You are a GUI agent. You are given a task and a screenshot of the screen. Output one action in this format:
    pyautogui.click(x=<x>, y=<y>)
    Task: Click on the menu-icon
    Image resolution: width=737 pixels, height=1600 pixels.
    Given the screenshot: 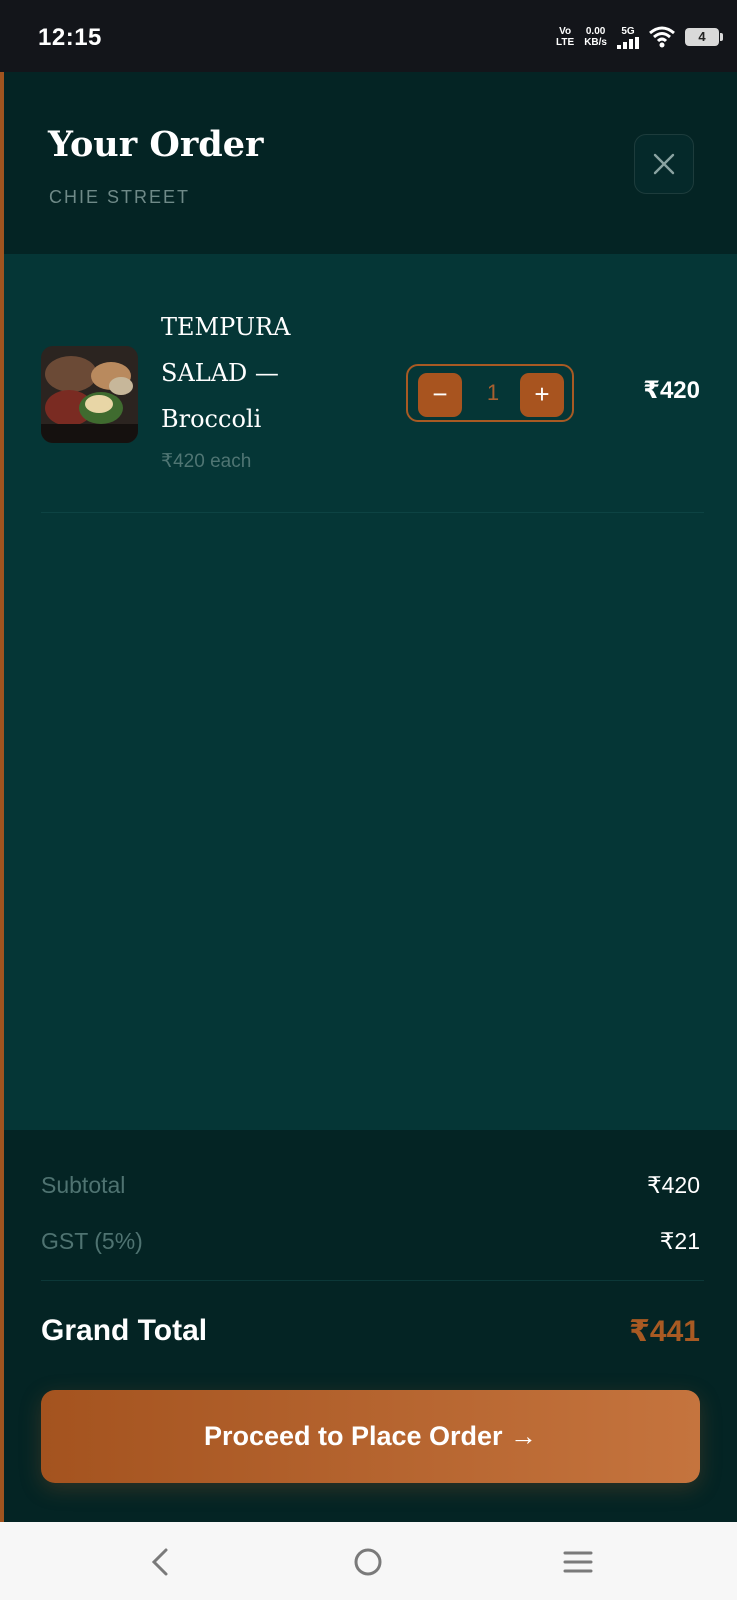 What is the action you would take?
    pyautogui.click(x=578, y=1562)
    